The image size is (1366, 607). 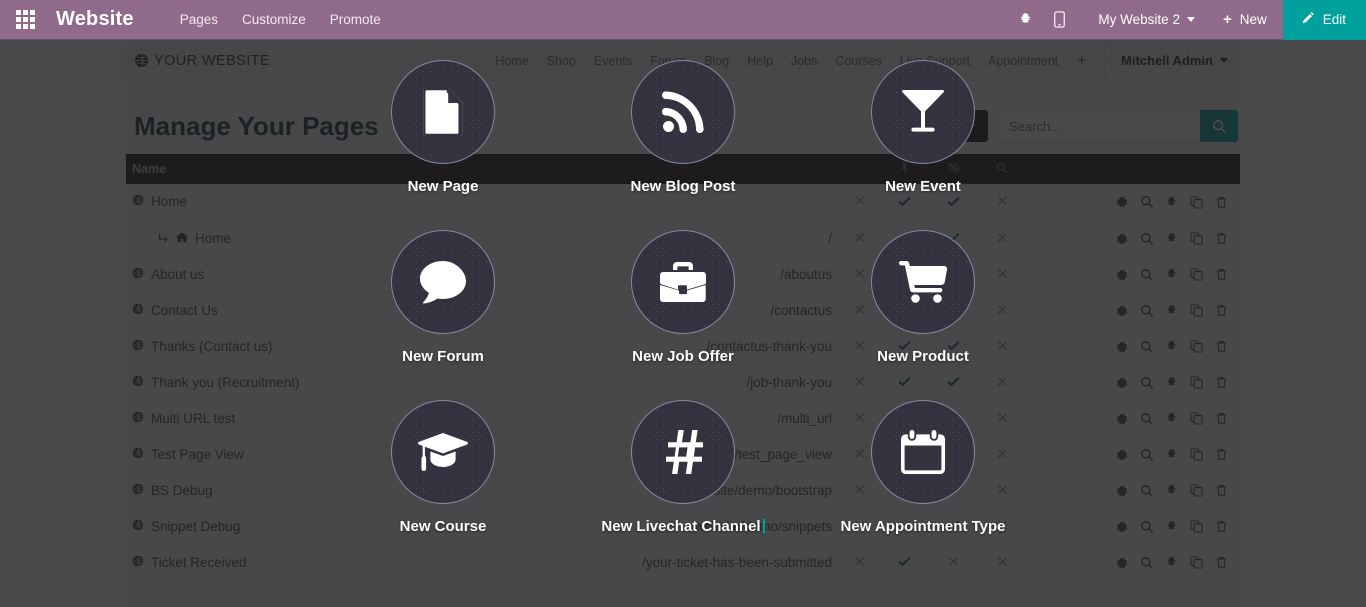 I want to click on website-selector-label: My Website 2, so click(x=1139, y=19).